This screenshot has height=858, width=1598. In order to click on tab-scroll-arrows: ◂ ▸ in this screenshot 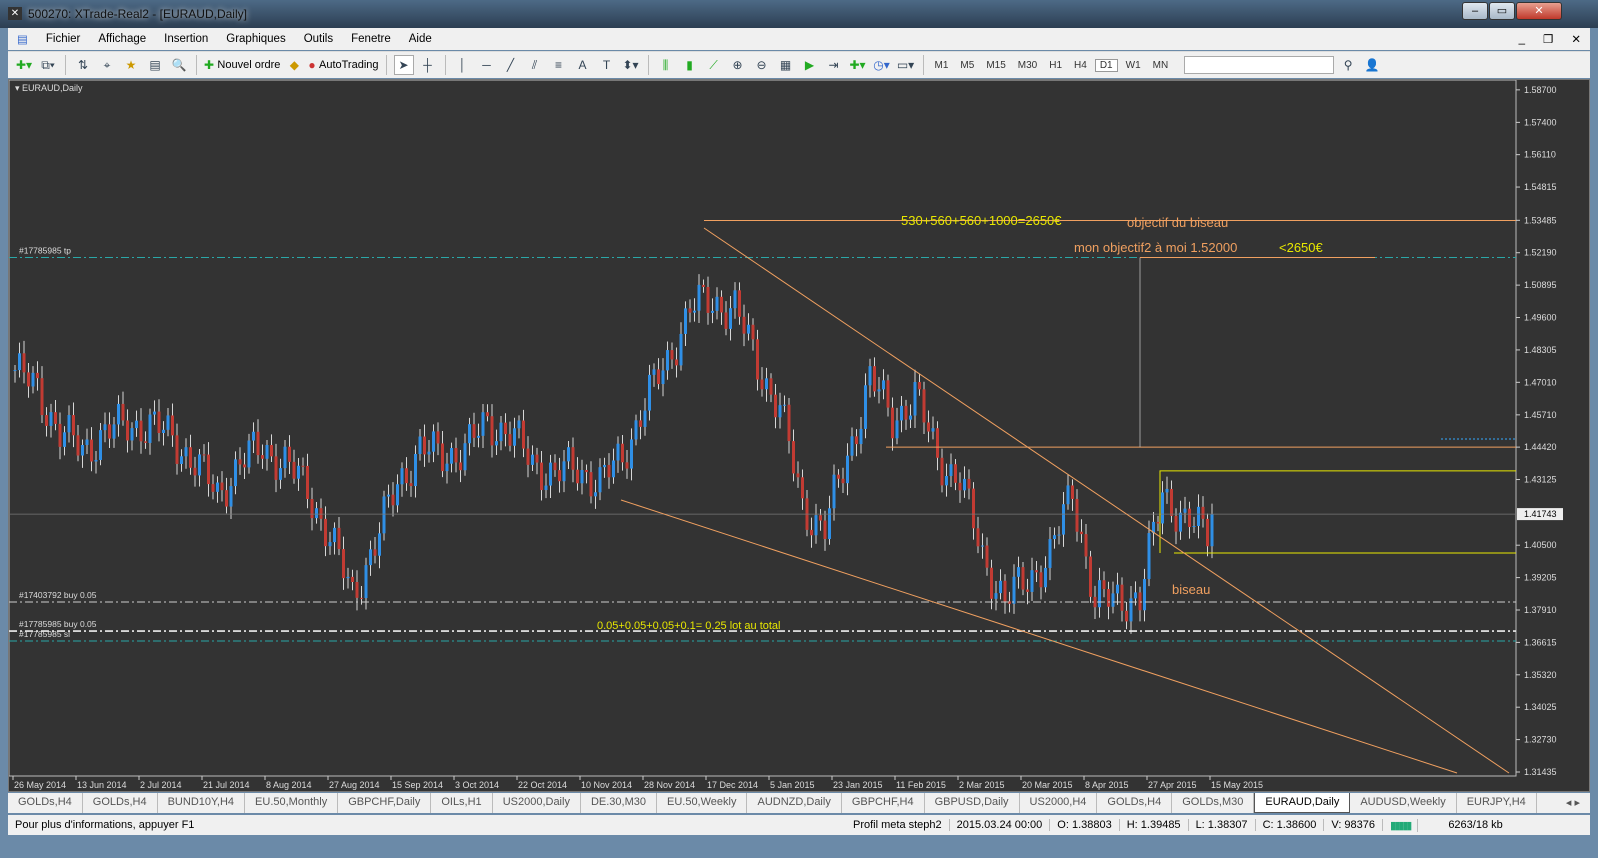, I will do `click(1573, 803)`.